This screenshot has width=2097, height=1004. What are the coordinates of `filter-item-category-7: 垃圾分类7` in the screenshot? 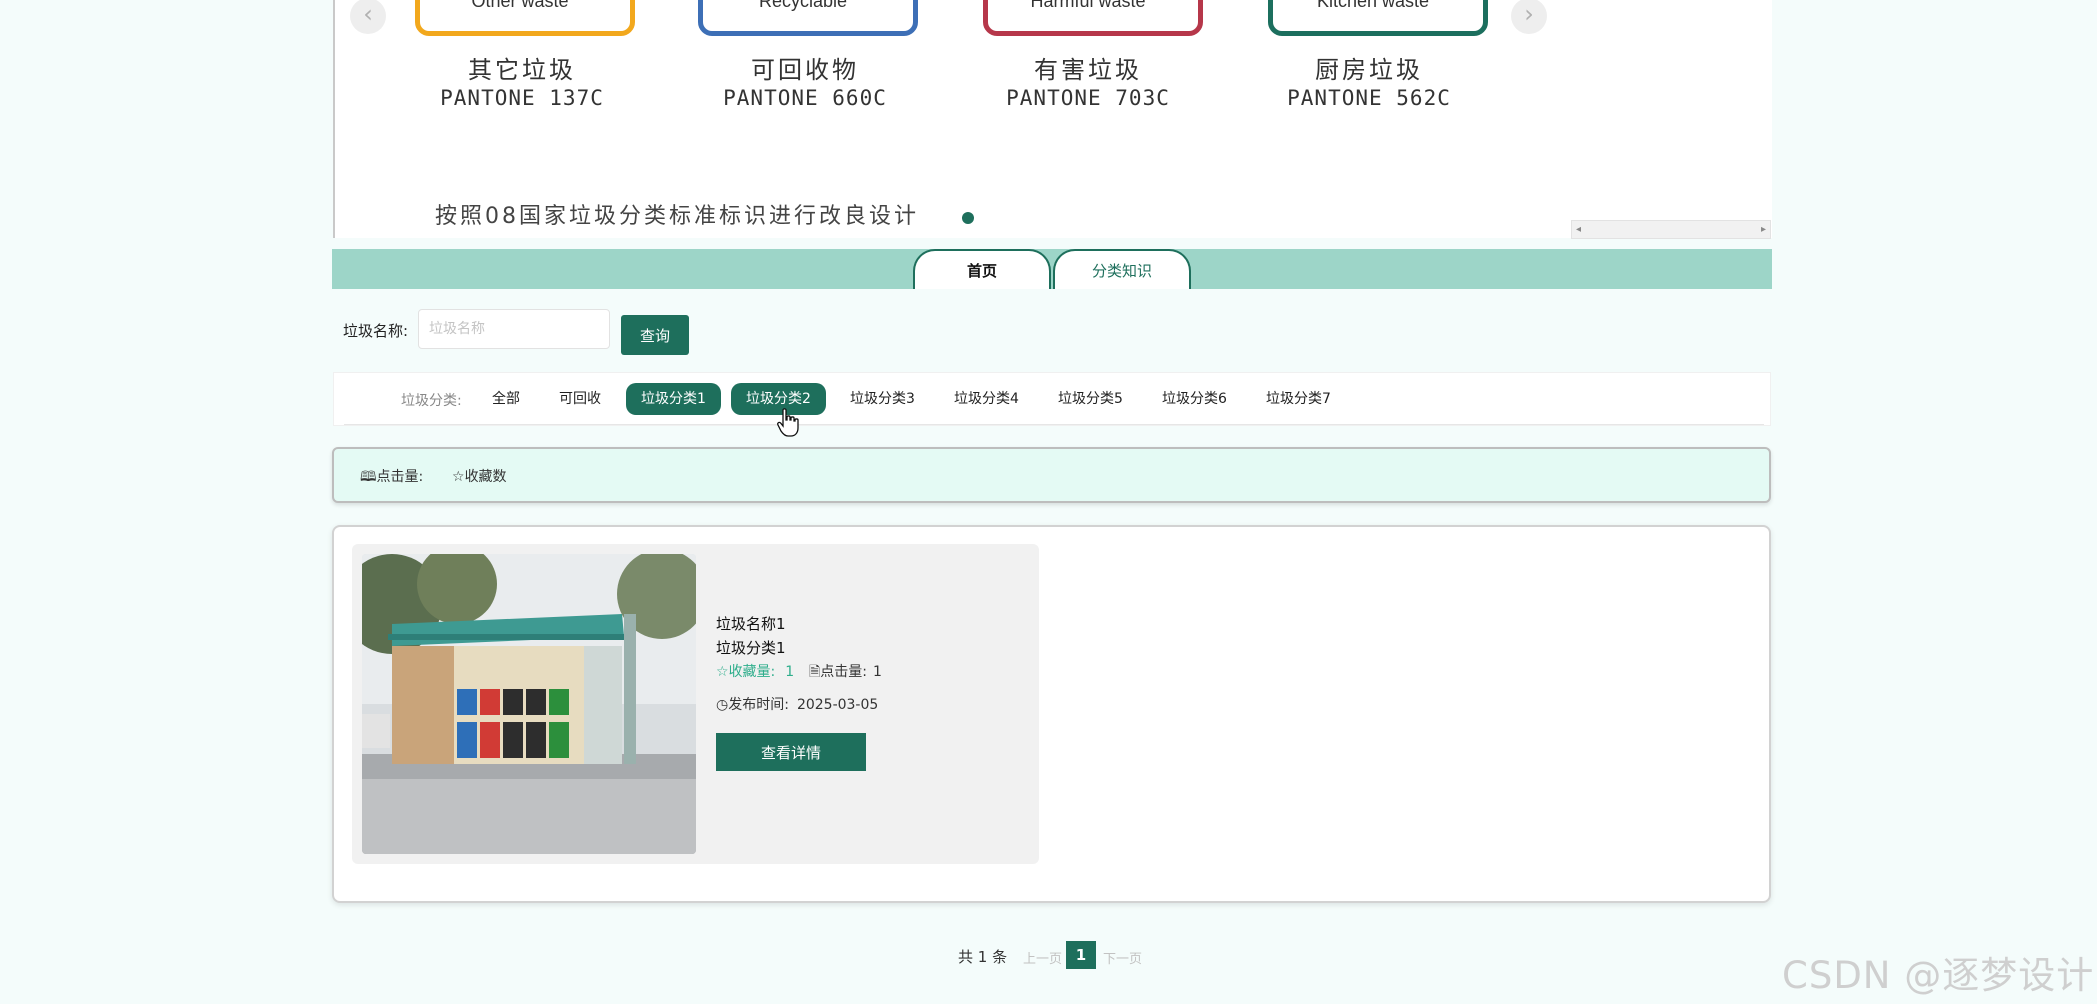 It's located at (1298, 399).